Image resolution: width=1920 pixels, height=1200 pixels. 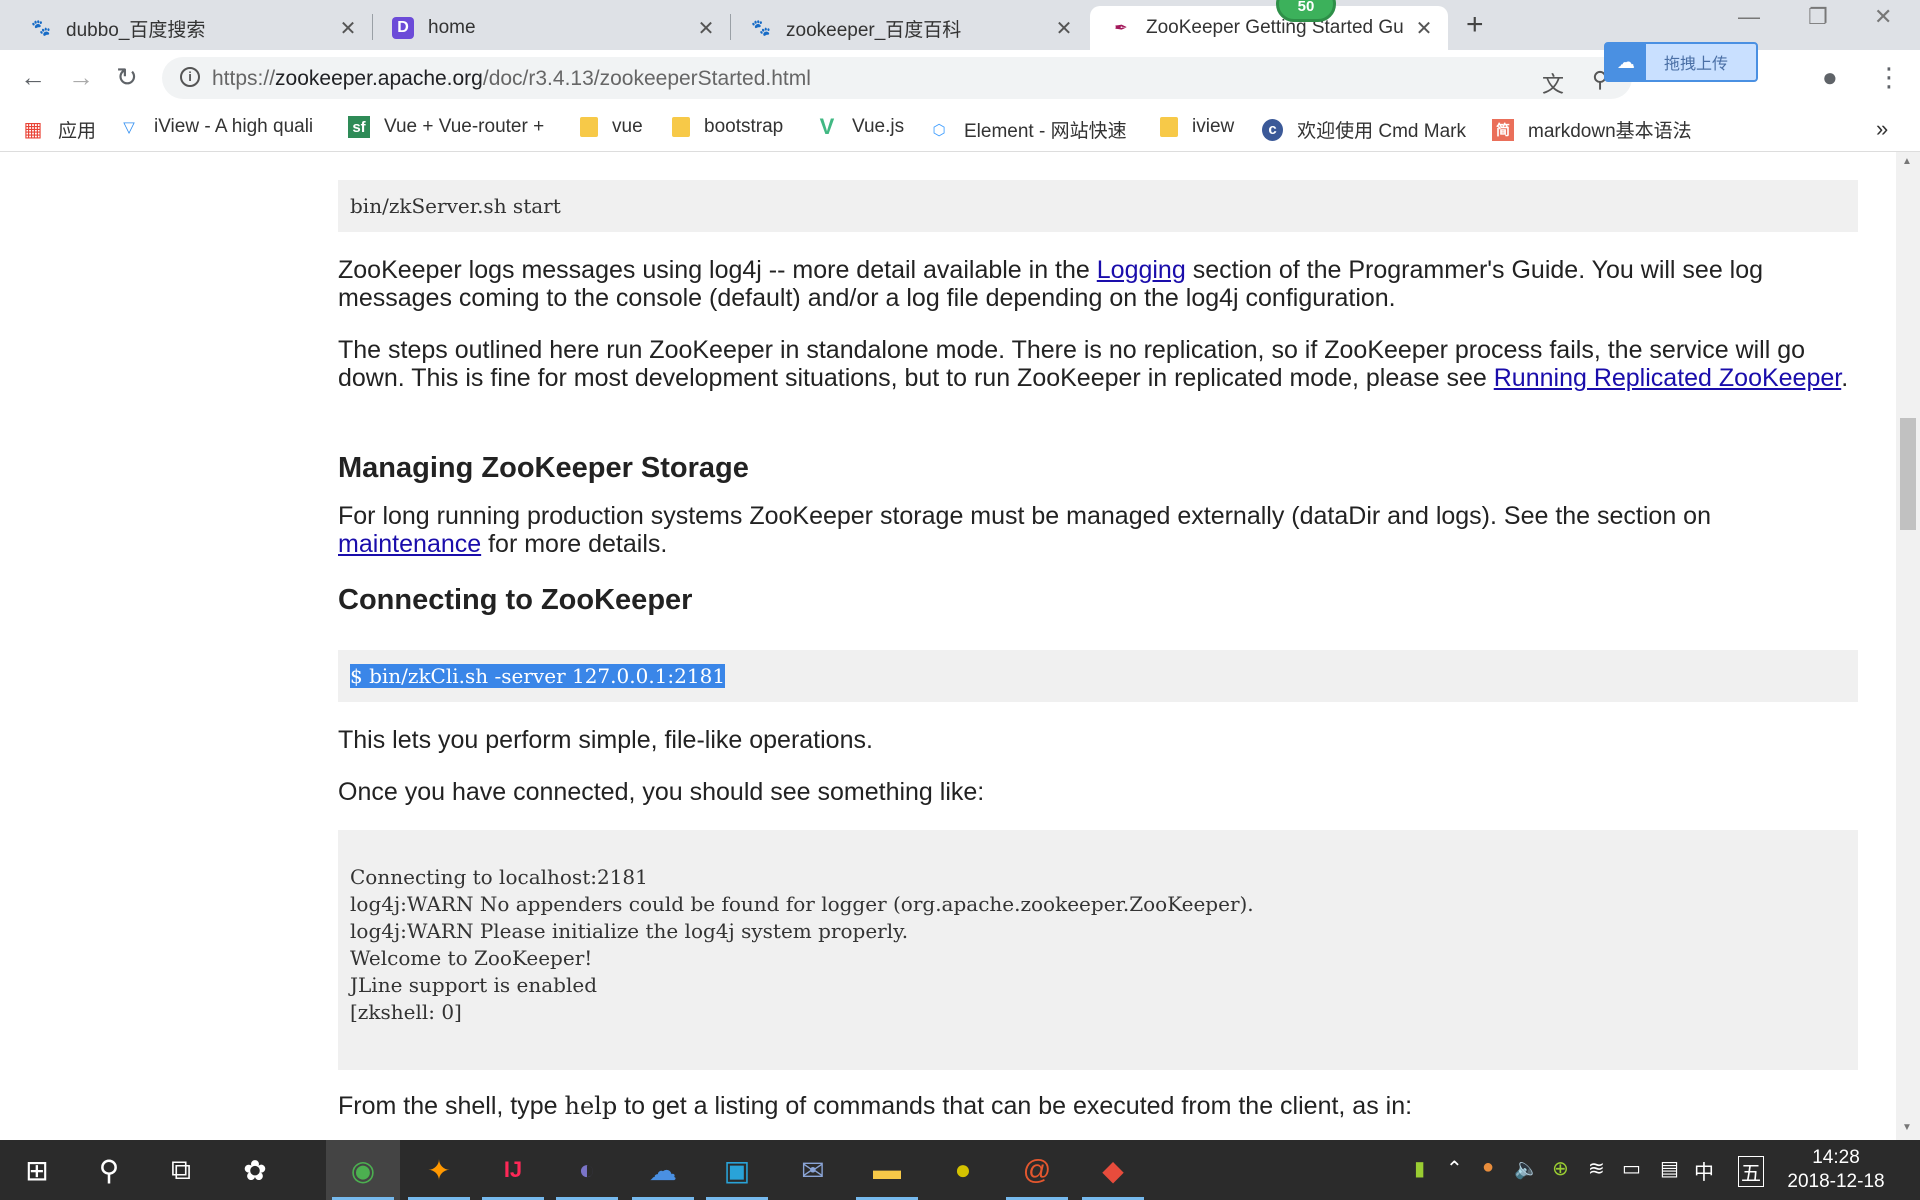 What do you see at coordinates (1681, 62) in the screenshot?
I see `baidu-upload-widget: ☁ 拖拽上传` at bounding box center [1681, 62].